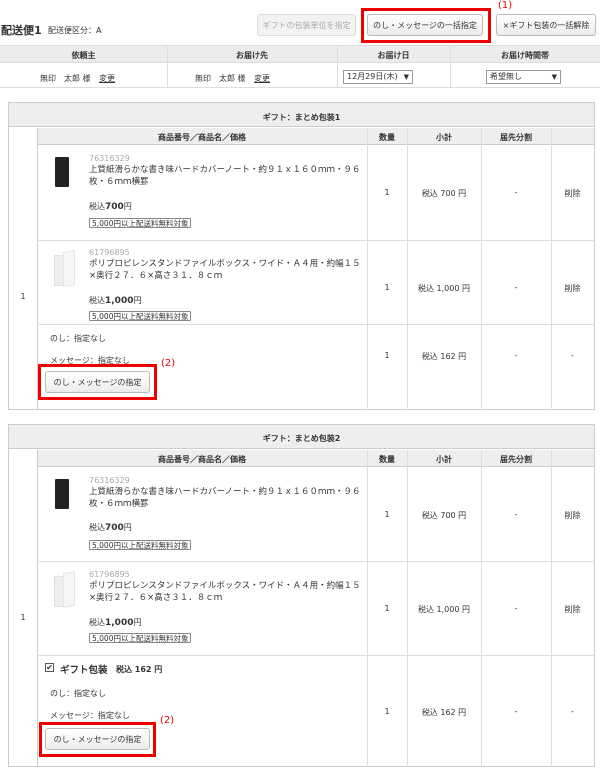  What do you see at coordinates (49, 667) in the screenshot?
I see `gift-wrap-checkbox: ✔` at bounding box center [49, 667].